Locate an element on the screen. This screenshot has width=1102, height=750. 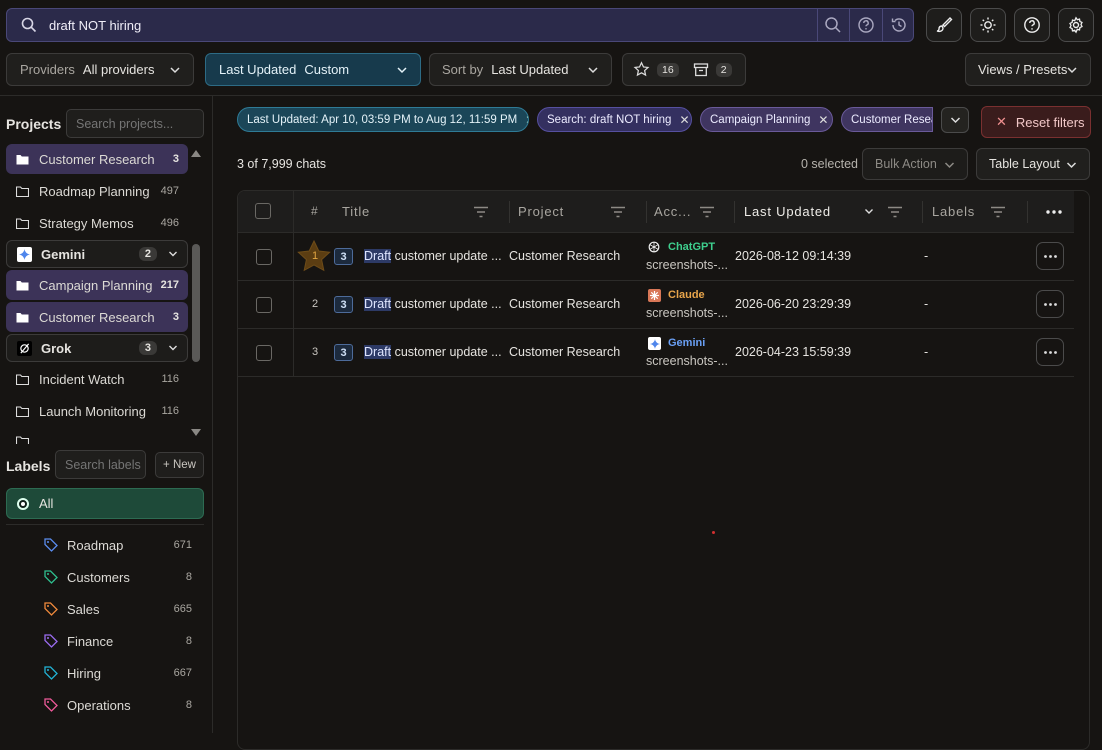
chip-search: Search: draft NOT hiring ✕ is located at coordinates (614, 119).